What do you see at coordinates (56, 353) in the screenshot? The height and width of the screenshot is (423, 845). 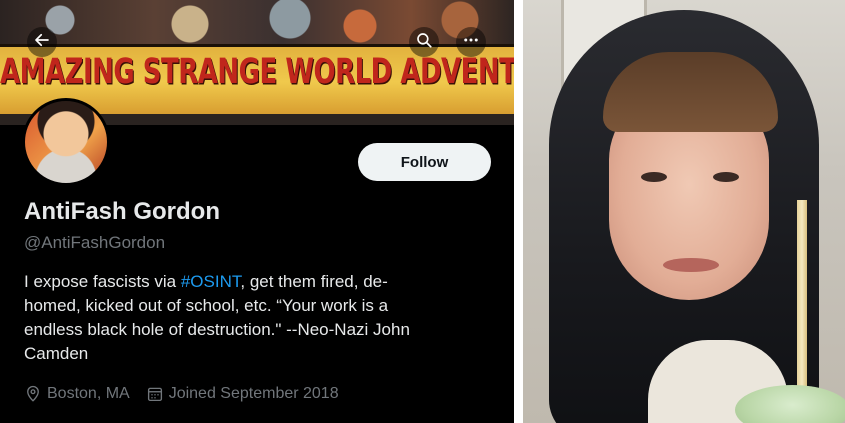 I see `bio-line-4: Camden` at bounding box center [56, 353].